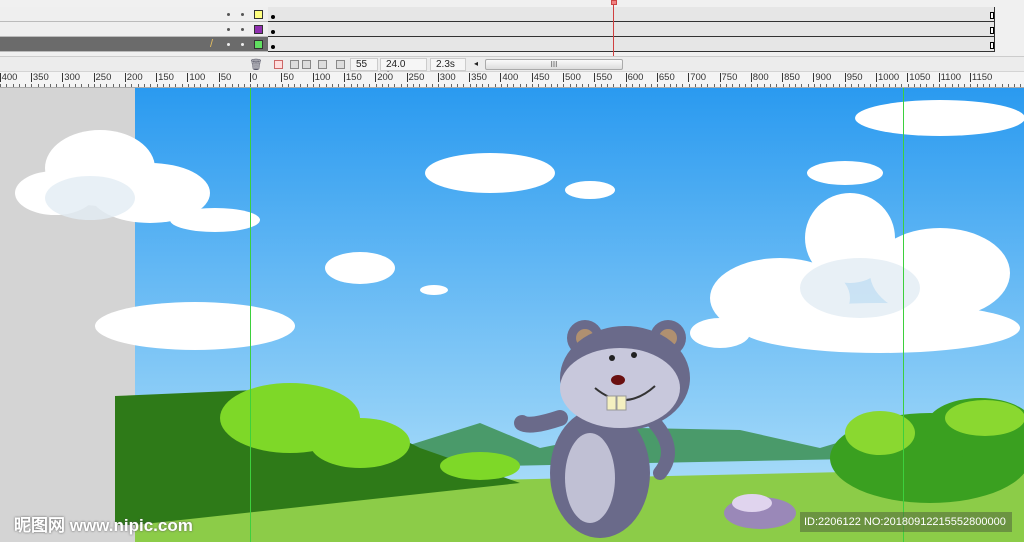 The image size is (1024, 542). What do you see at coordinates (919, 77) in the screenshot?
I see `ruler-label: 1050` at bounding box center [919, 77].